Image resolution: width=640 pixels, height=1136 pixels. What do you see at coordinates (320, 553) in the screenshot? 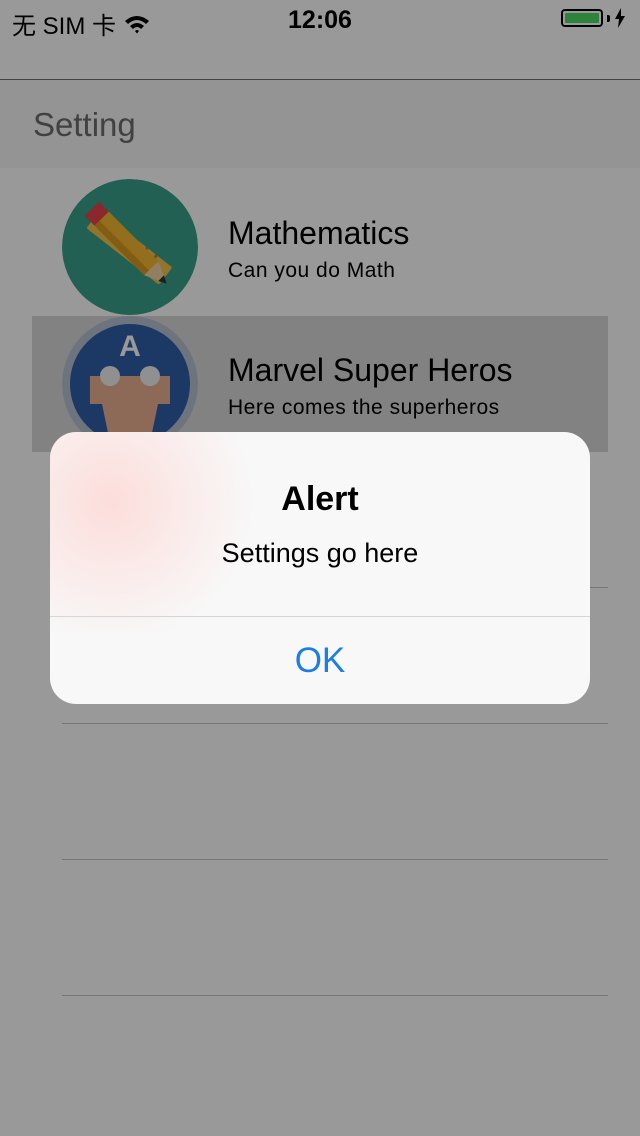
I see `alert-message: Settings go here` at bounding box center [320, 553].